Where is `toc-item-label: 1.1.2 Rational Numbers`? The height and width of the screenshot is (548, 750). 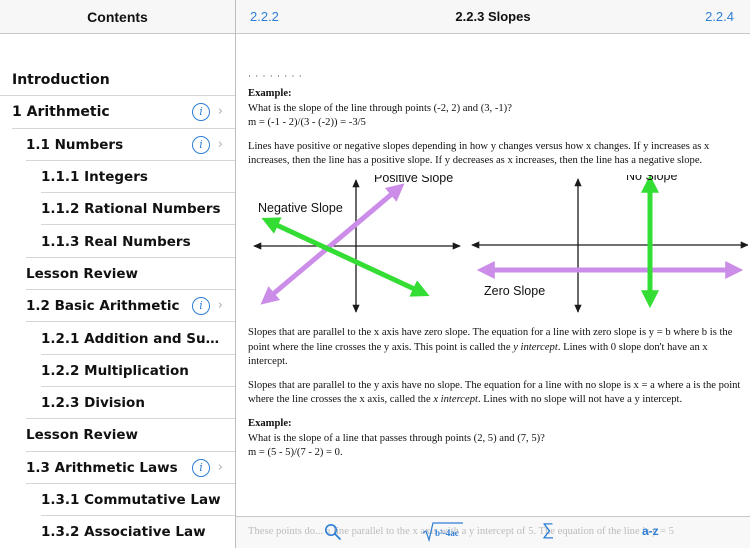 toc-item-label: 1.1.2 Rational Numbers is located at coordinates (131, 209).